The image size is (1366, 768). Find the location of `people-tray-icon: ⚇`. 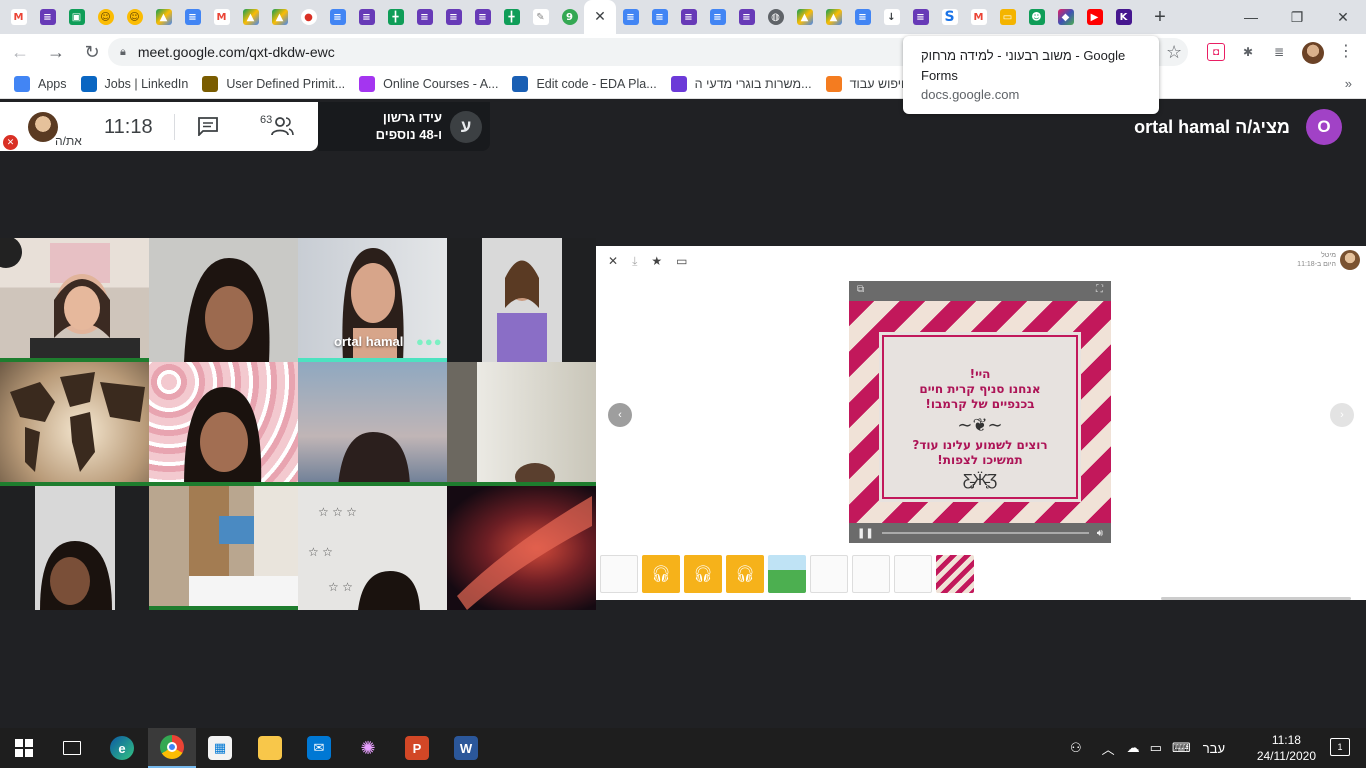

people-tray-icon: ⚇ is located at coordinates (1076, 748).